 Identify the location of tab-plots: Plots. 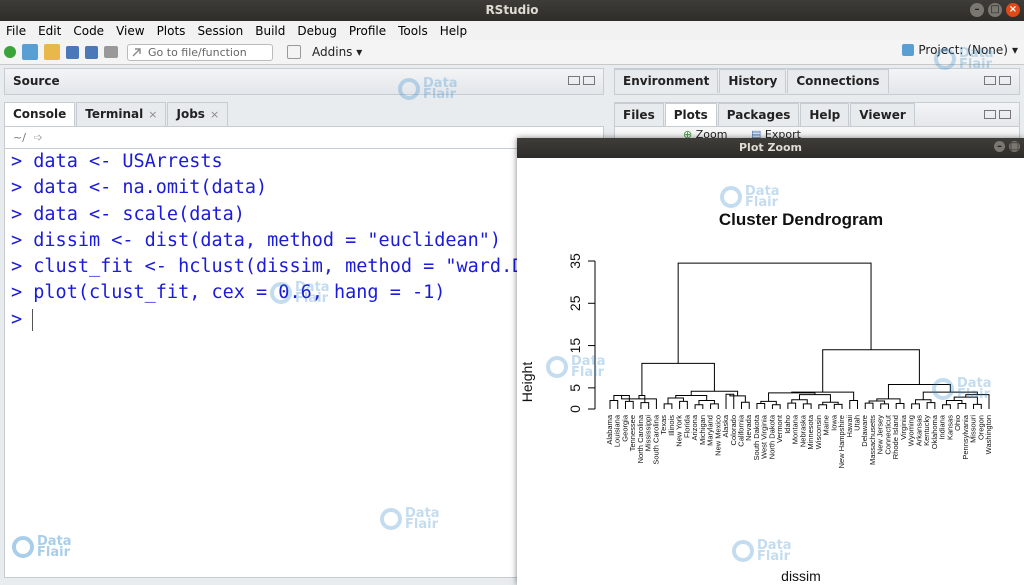
(690, 115).